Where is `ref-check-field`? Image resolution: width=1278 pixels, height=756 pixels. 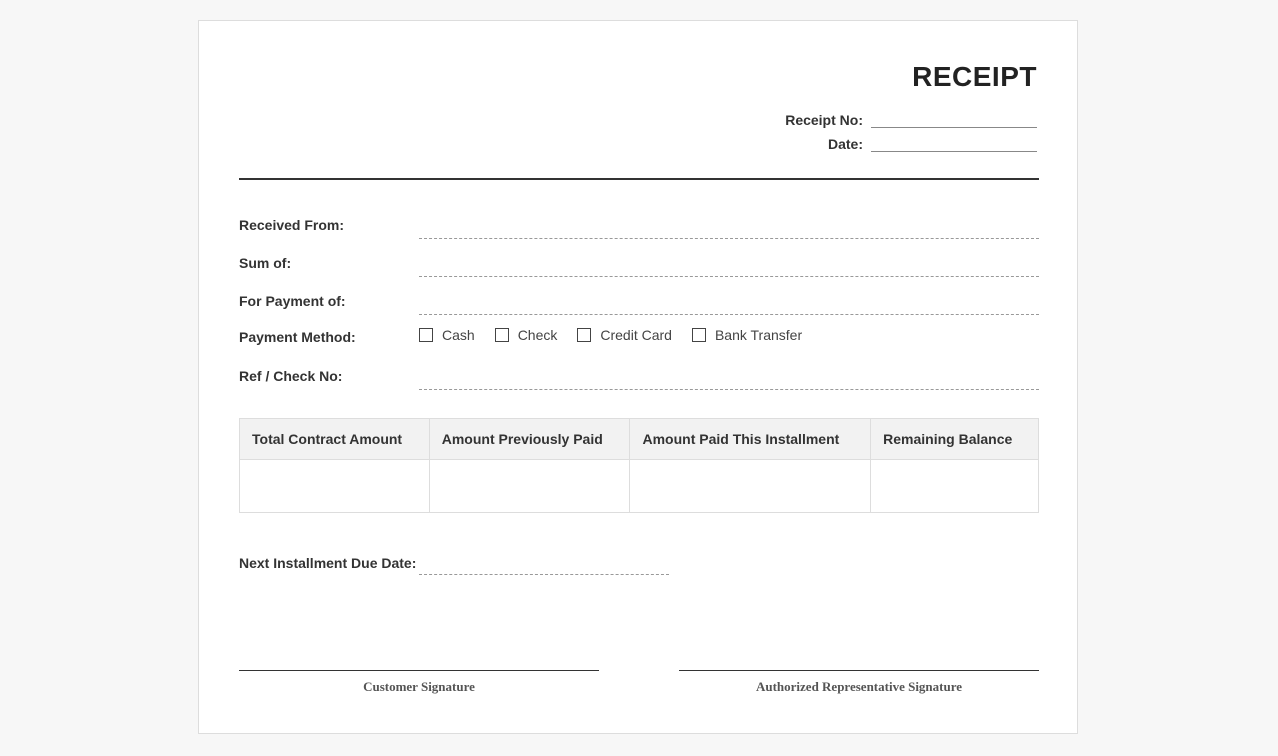 ref-check-field is located at coordinates (729, 389).